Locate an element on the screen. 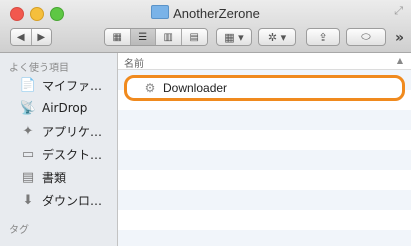 Image resolution: width=411 pixels, height=246 pixels. tag-button: ⬭ is located at coordinates (366, 37).